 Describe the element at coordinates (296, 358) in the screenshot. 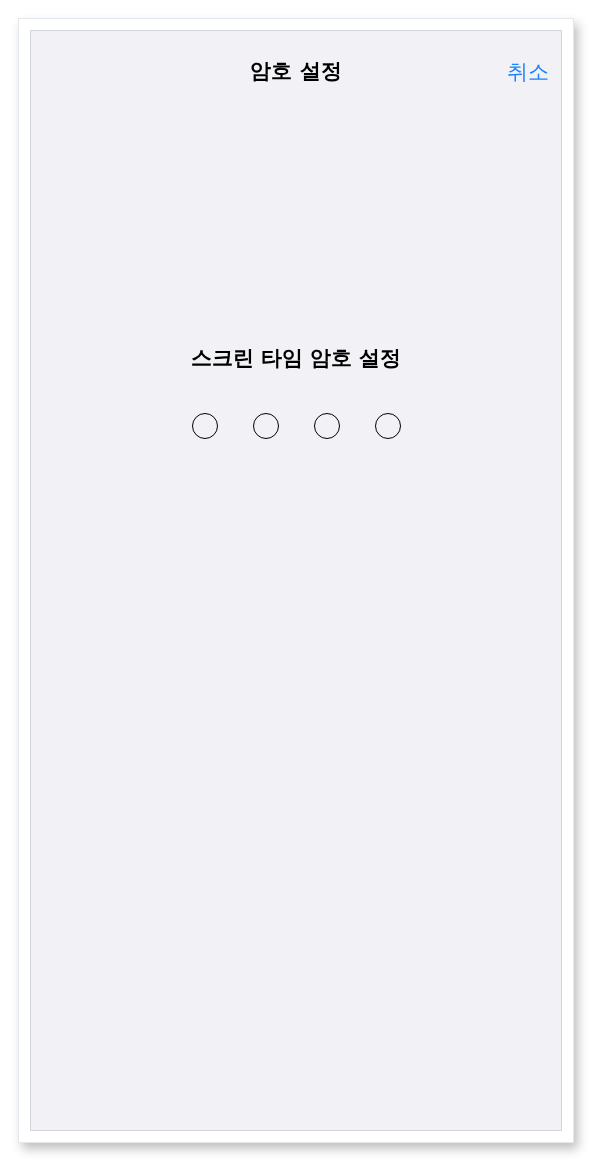

I see `passcode-prompt: 스크린 타임 암호 설정` at that location.